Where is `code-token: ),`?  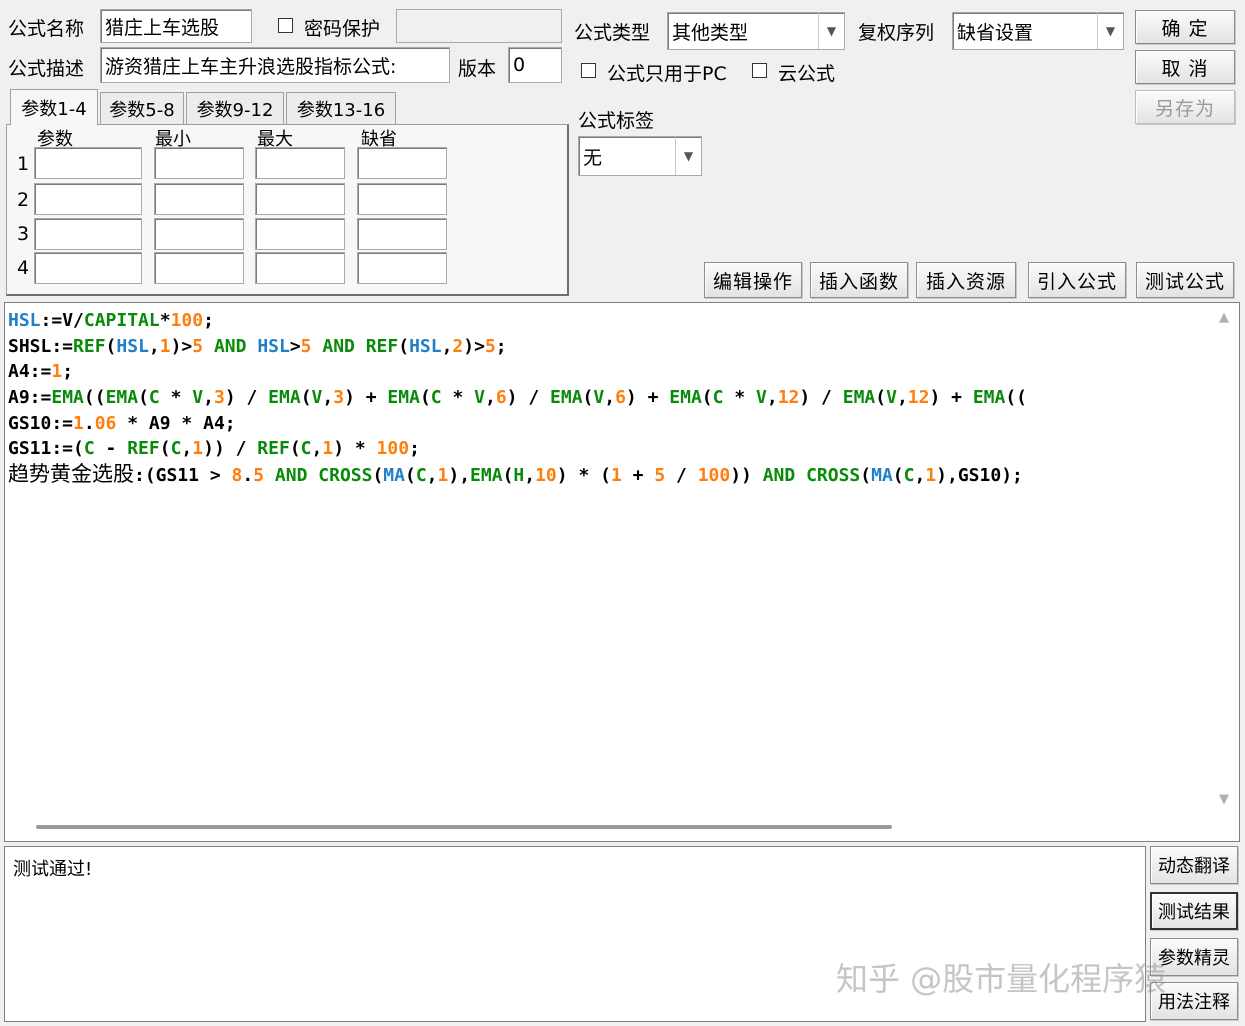 code-token: ), is located at coordinates (459, 476).